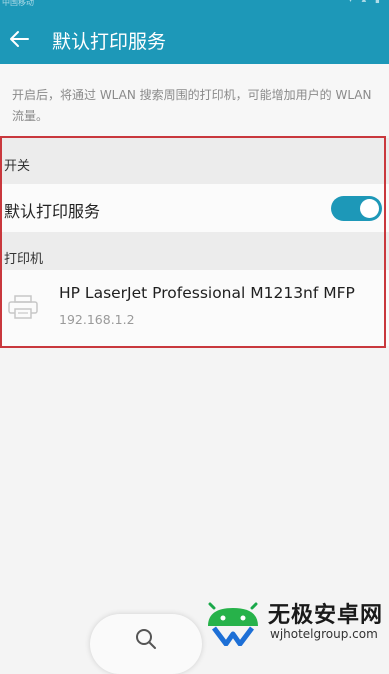 The image size is (389, 674). I want to click on arrow-left-icon, so click(19, 39).